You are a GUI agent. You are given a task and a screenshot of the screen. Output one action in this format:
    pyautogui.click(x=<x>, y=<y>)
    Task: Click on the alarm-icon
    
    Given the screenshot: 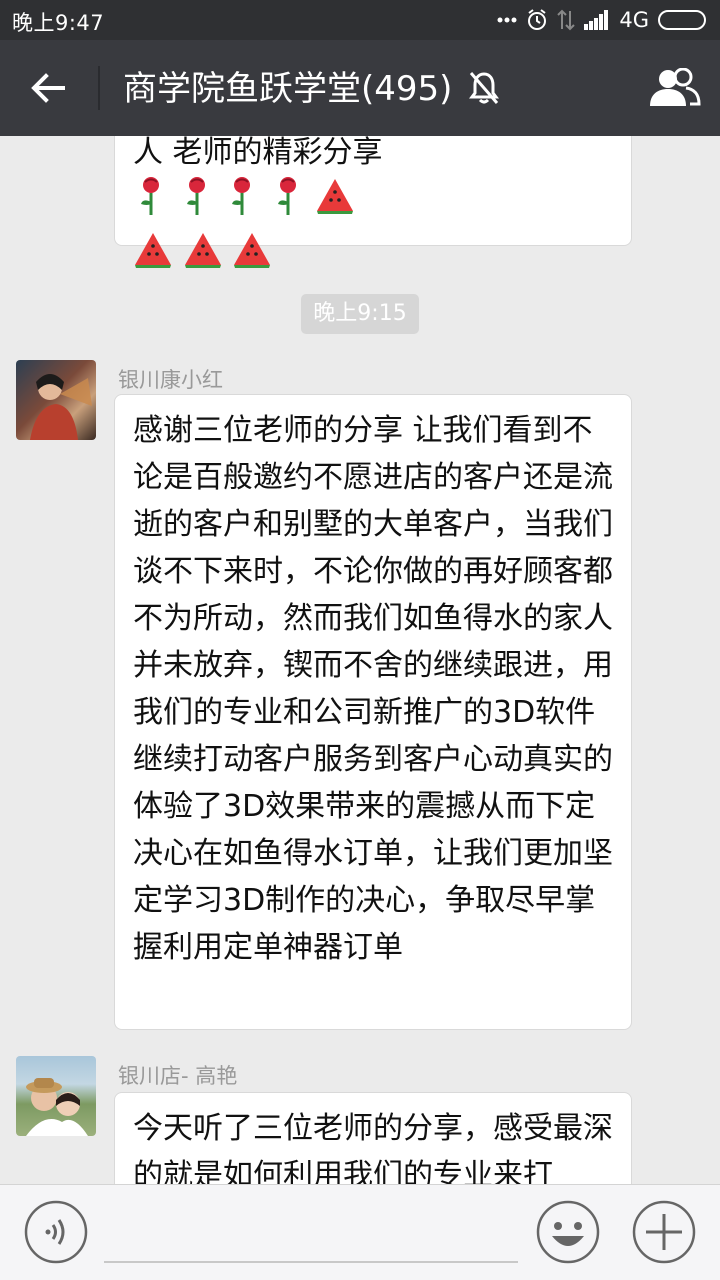 What is the action you would take?
    pyautogui.click(x=537, y=19)
    